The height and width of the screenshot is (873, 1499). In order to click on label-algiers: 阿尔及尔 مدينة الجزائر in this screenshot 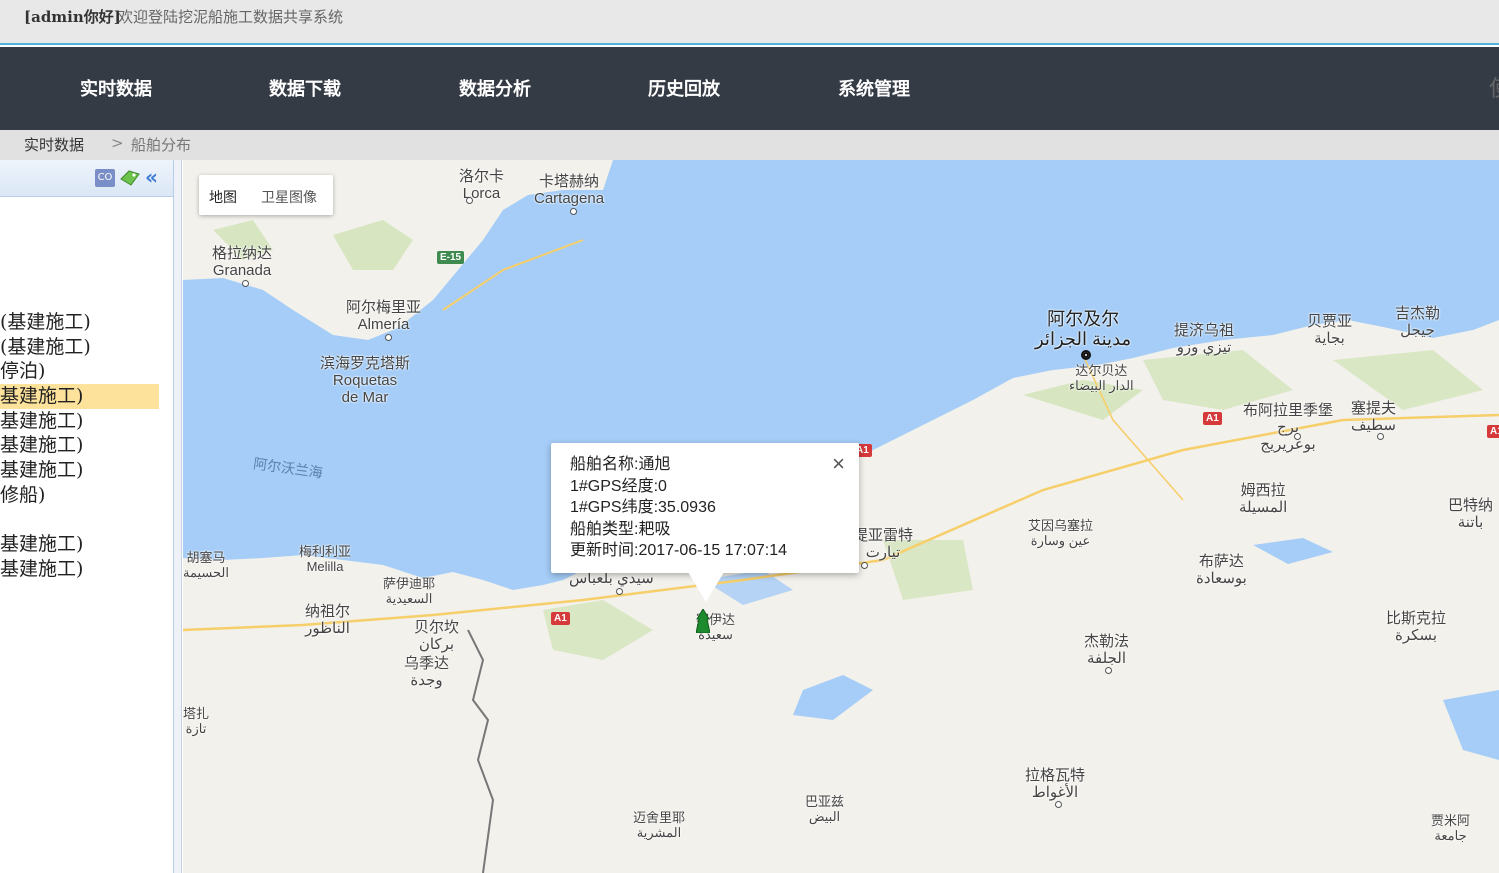, I will do `click(1083, 329)`.